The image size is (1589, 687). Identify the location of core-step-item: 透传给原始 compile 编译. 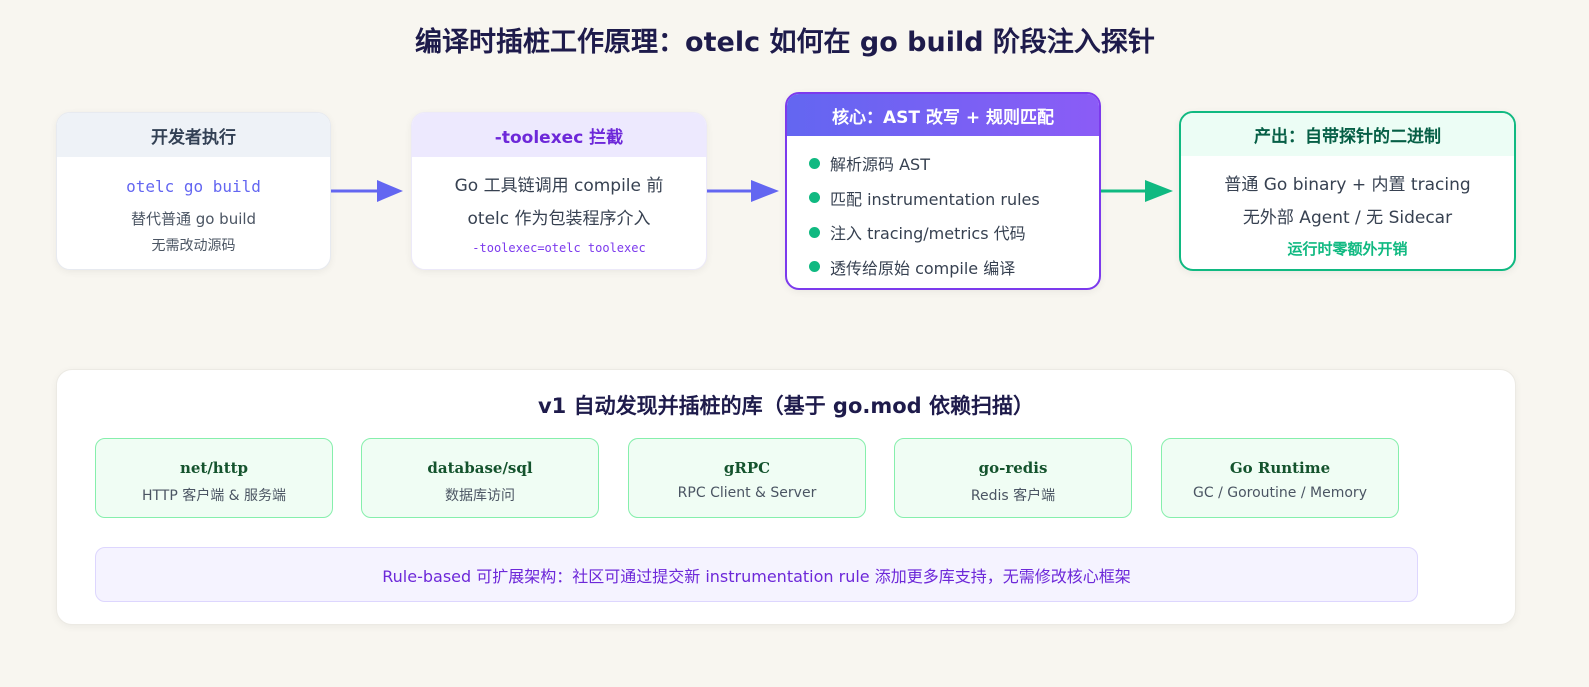
(954, 267).